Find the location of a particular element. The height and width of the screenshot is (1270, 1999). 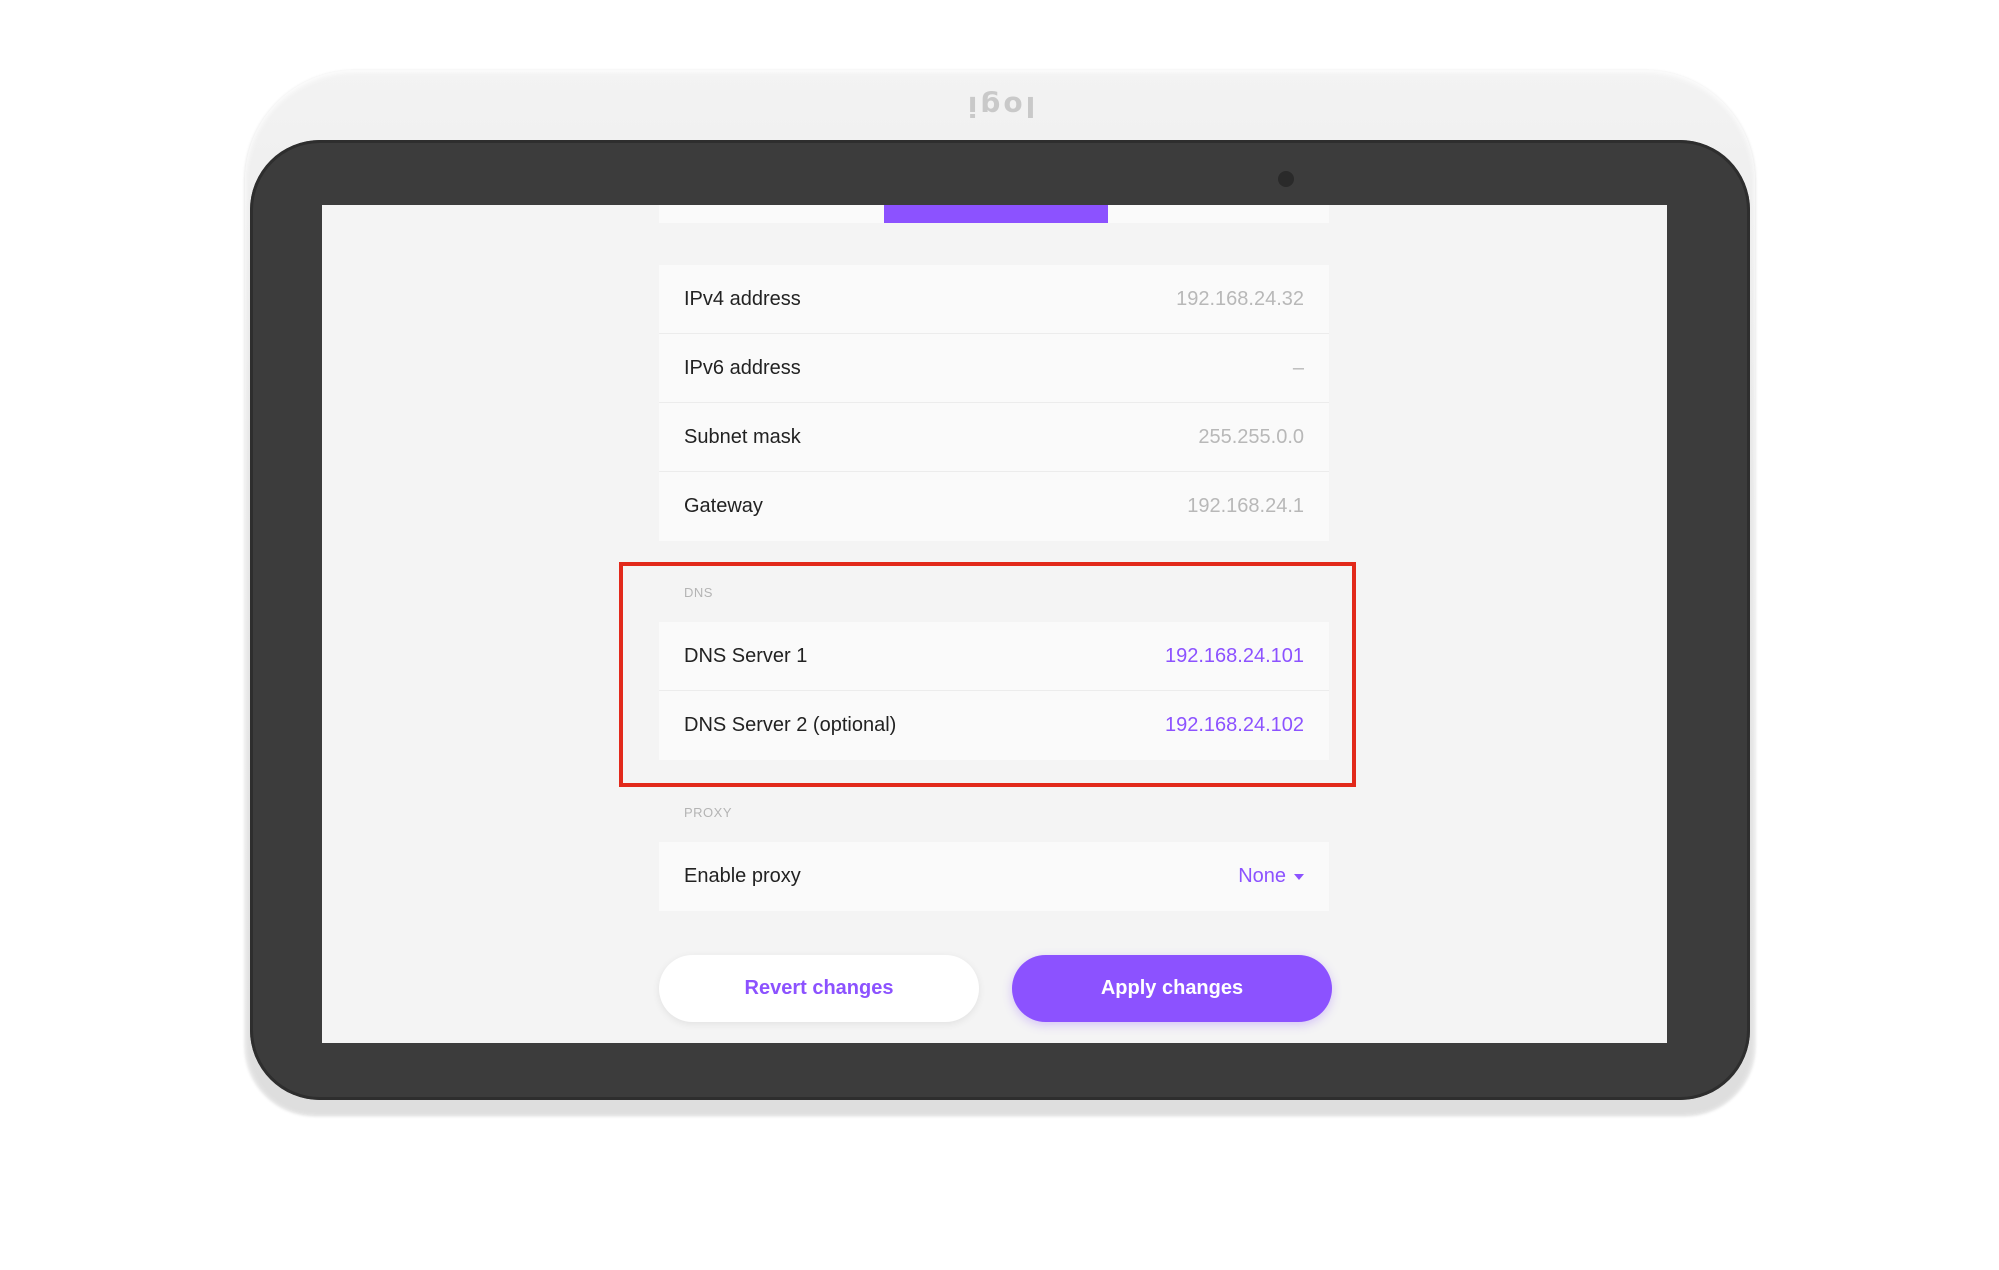

dns-server-1-row: DNS Server 1 192.168.24.101 is located at coordinates (994, 656).